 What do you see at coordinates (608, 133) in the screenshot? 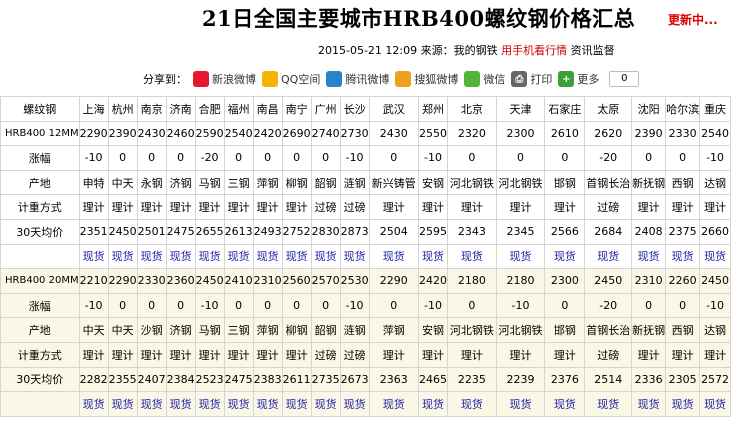
I see `table-cell: 2620` at bounding box center [608, 133].